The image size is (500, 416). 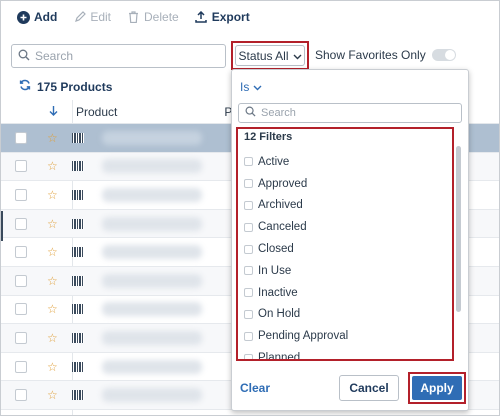 What do you see at coordinates (255, 388) in the screenshot?
I see `clear-button: Clear` at bounding box center [255, 388].